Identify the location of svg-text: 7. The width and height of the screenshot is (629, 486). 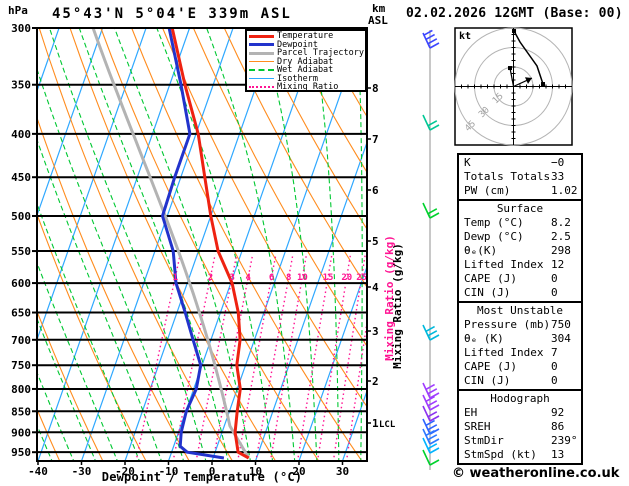
(375, 139).